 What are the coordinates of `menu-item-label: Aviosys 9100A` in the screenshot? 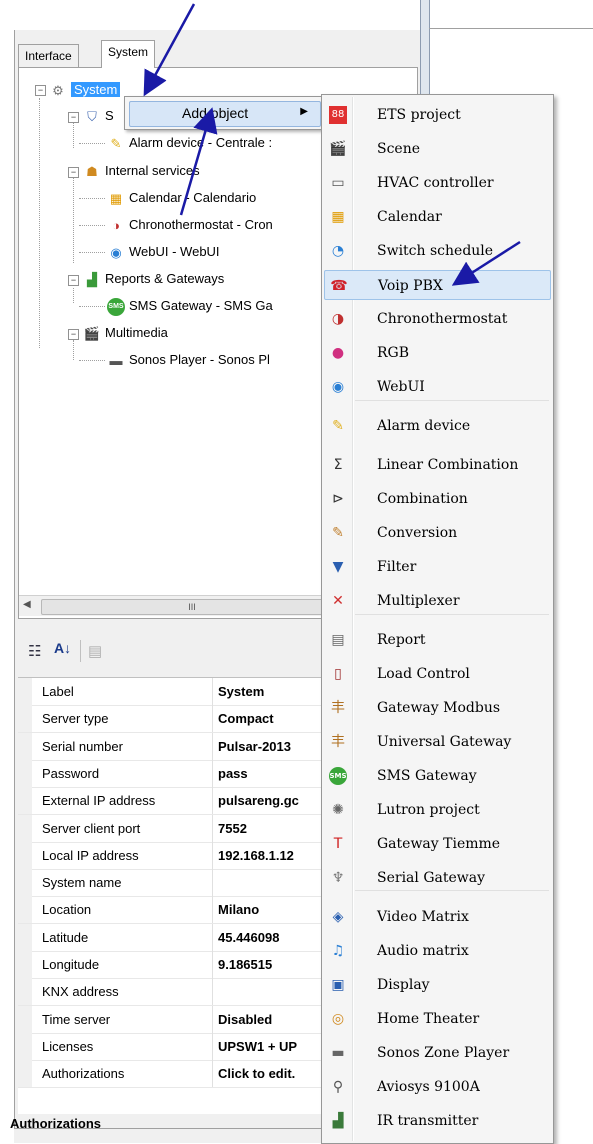 It's located at (428, 1087).